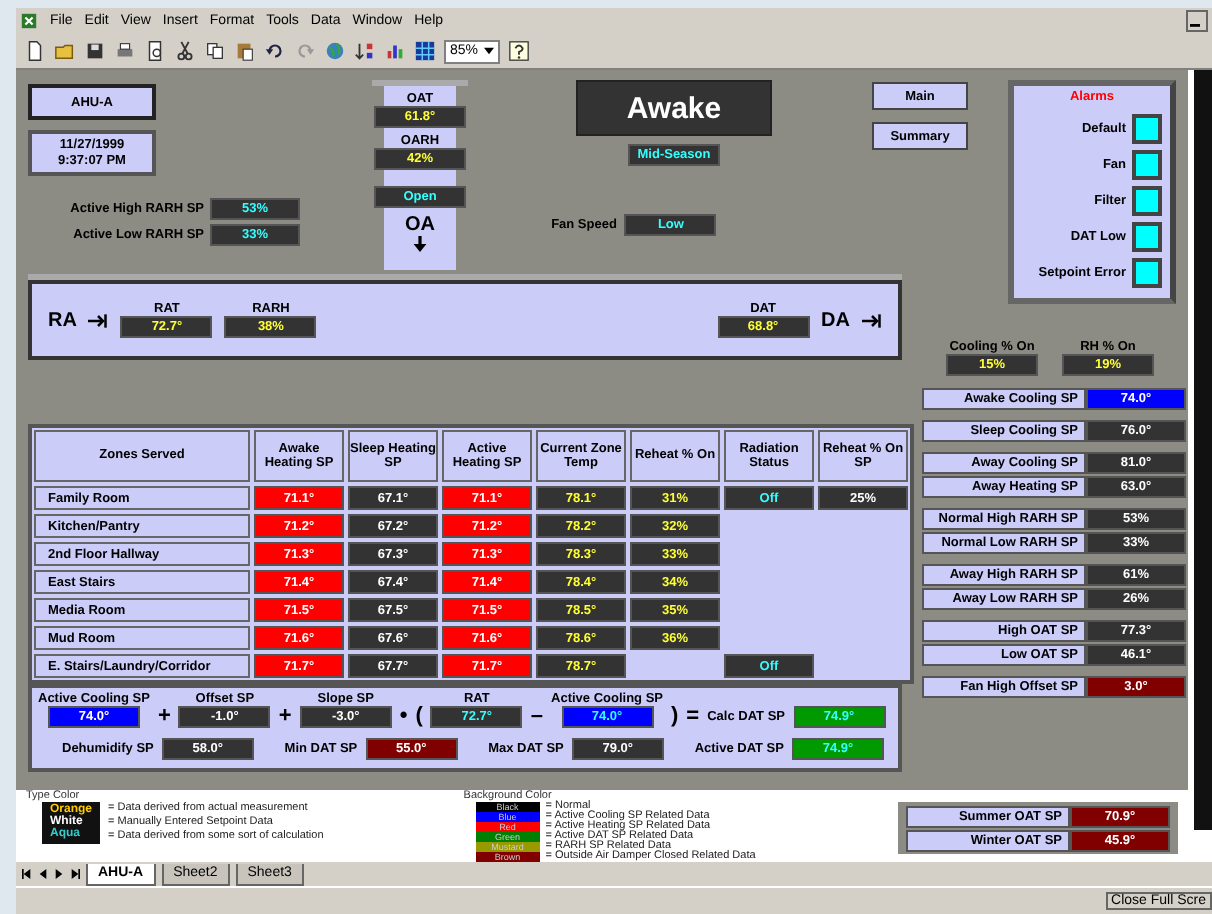 Image resolution: width=1212 pixels, height=914 pixels. Describe the element at coordinates (335, 51) in the screenshot. I see `globe-icon` at that location.